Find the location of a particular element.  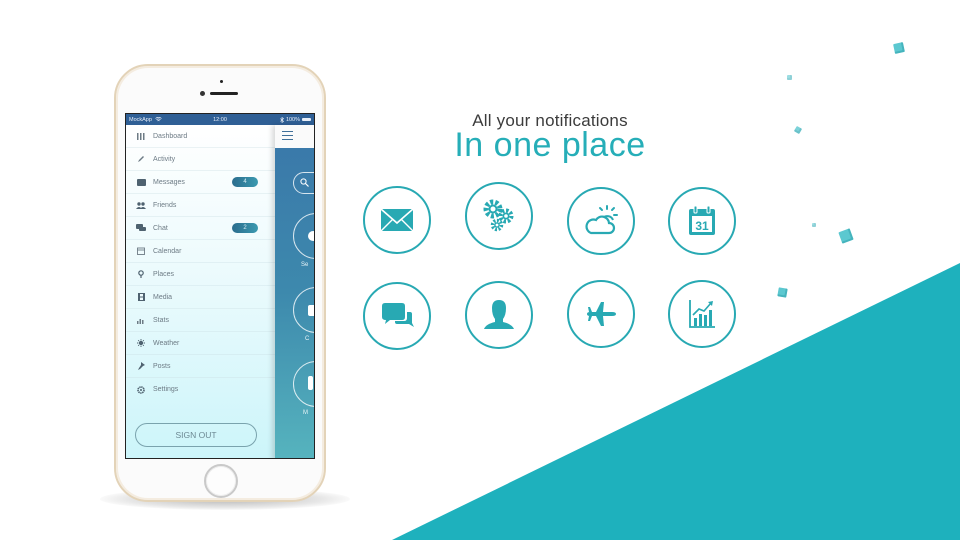

status-time: 12:00 is located at coordinates (220, 119).